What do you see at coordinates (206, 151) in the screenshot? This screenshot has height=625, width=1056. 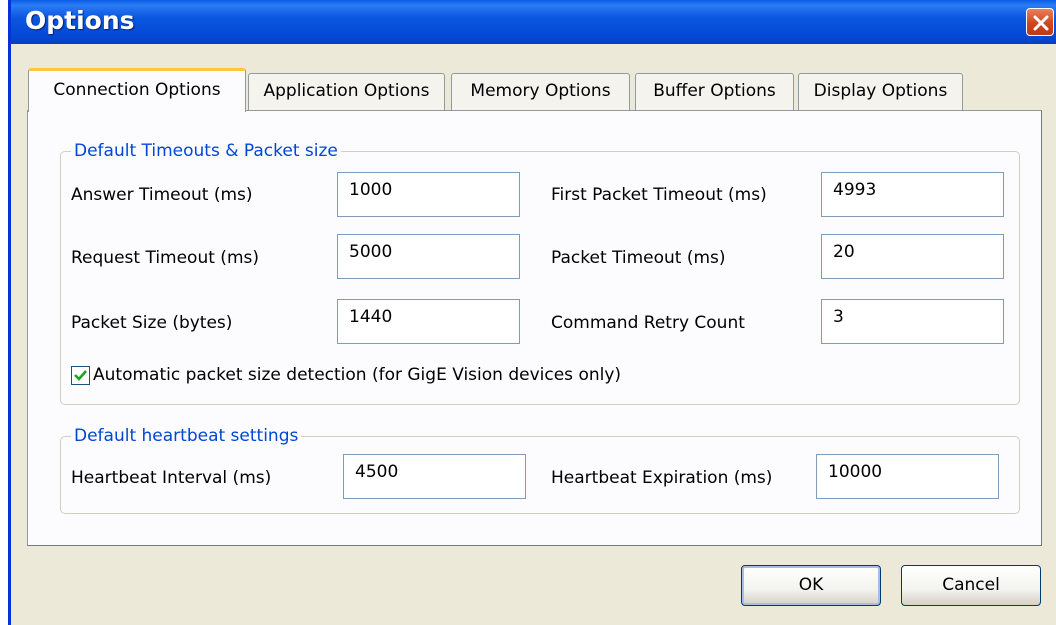 I see `timeouts-group-title: Default Timeouts & Packet size` at bounding box center [206, 151].